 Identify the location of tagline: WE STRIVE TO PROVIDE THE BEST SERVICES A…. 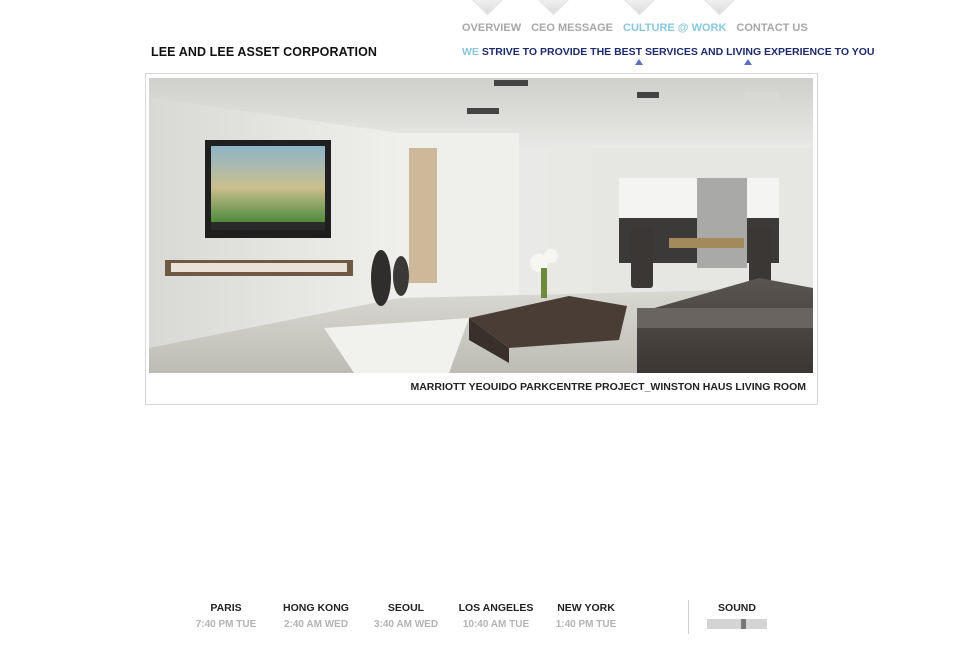
(668, 52).